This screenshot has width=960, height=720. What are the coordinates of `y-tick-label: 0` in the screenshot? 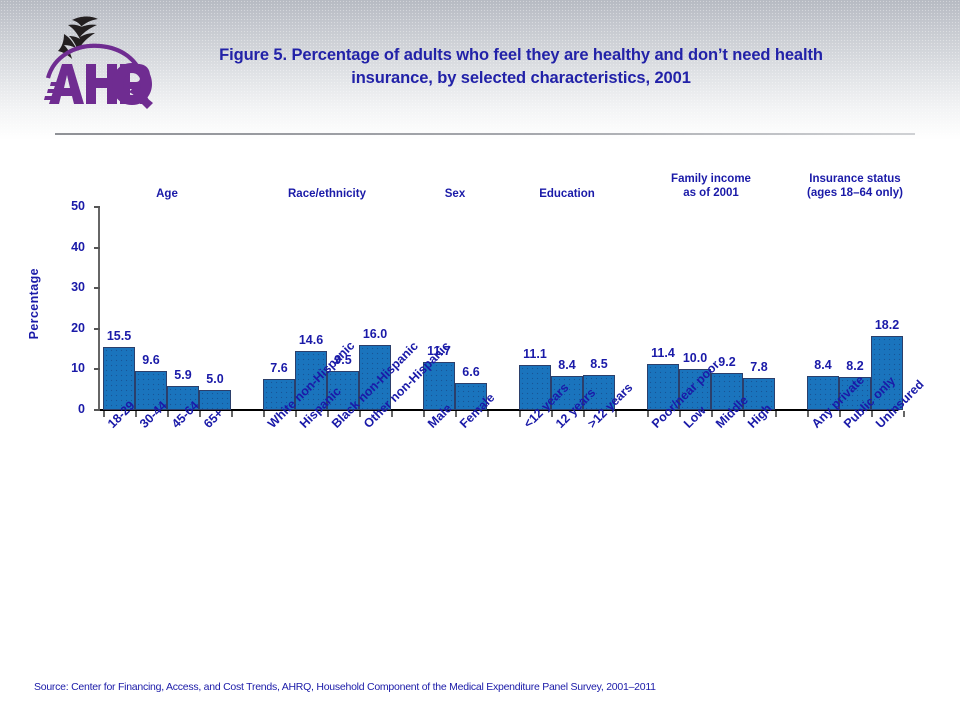 It's located at (81, 409).